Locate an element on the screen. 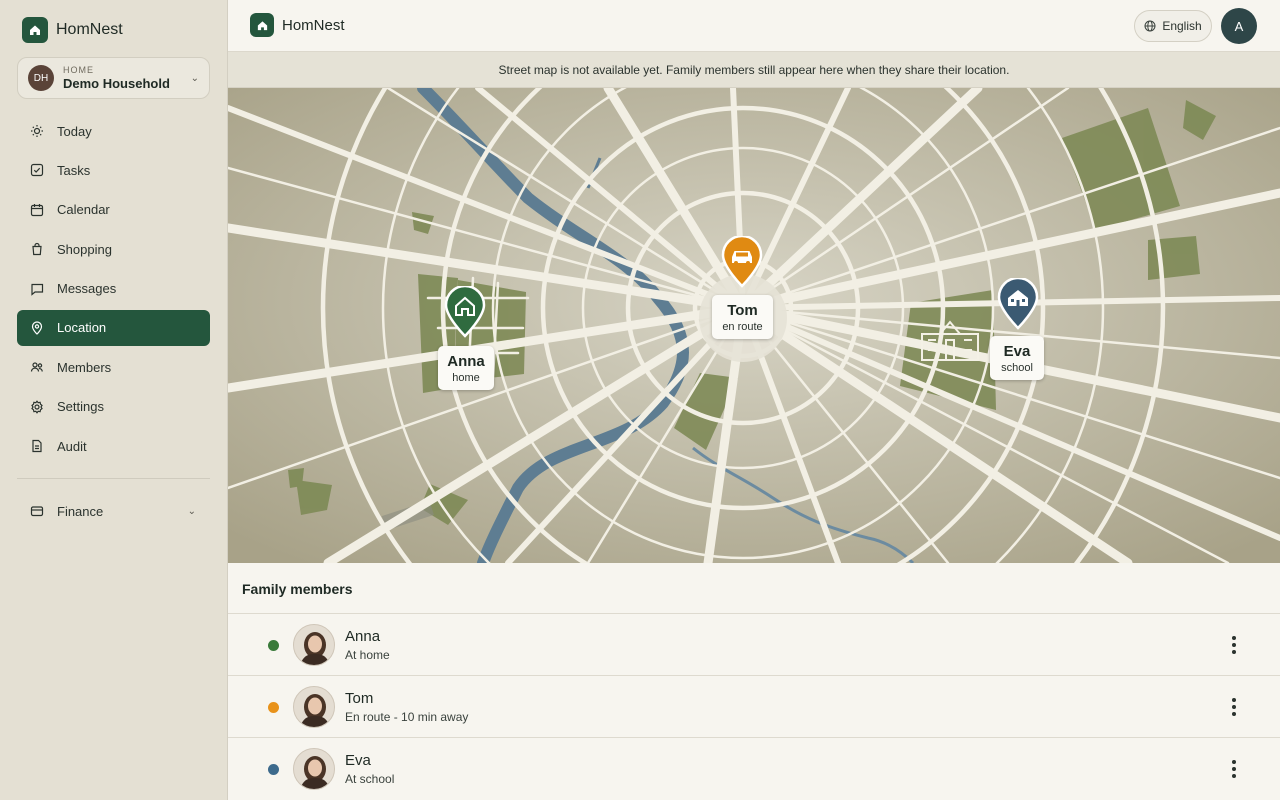  check-square-icon is located at coordinates (37, 170).